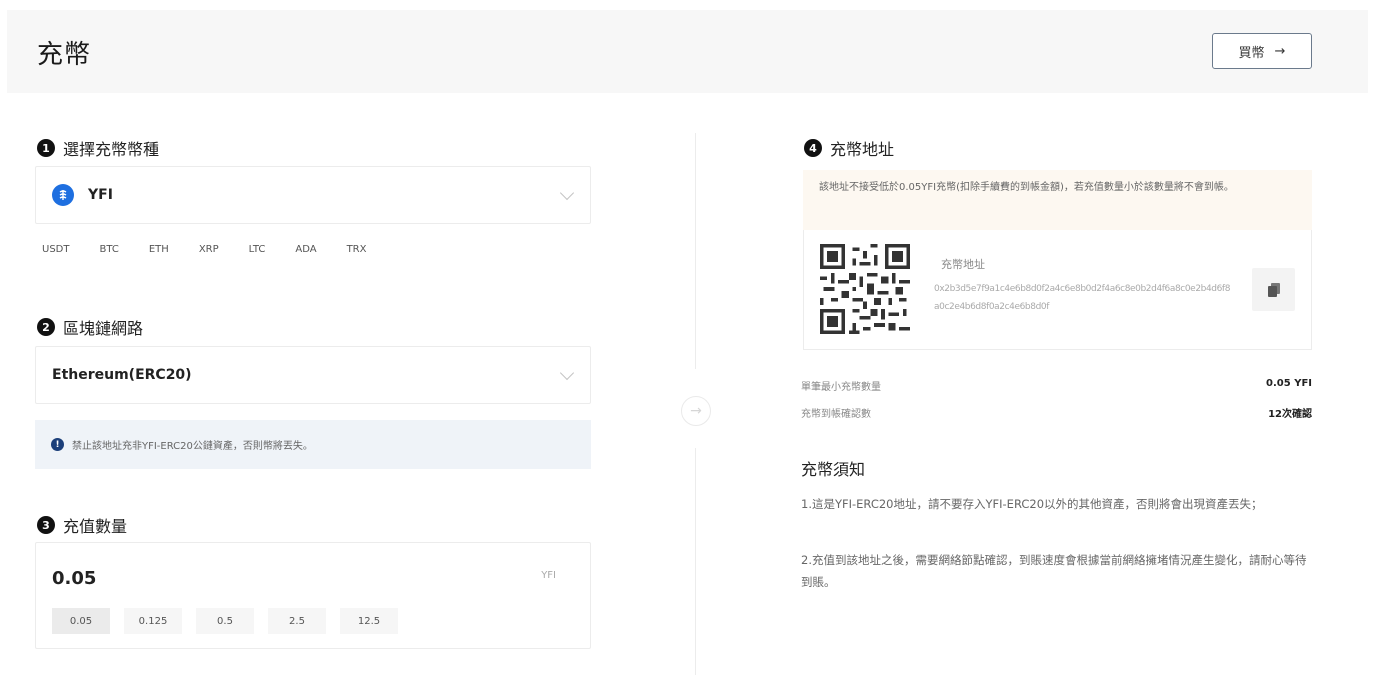 This screenshot has width=1373, height=675. Describe the element at coordinates (862, 149) in the screenshot. I see `section-4-label: 充幣地址` at that location.